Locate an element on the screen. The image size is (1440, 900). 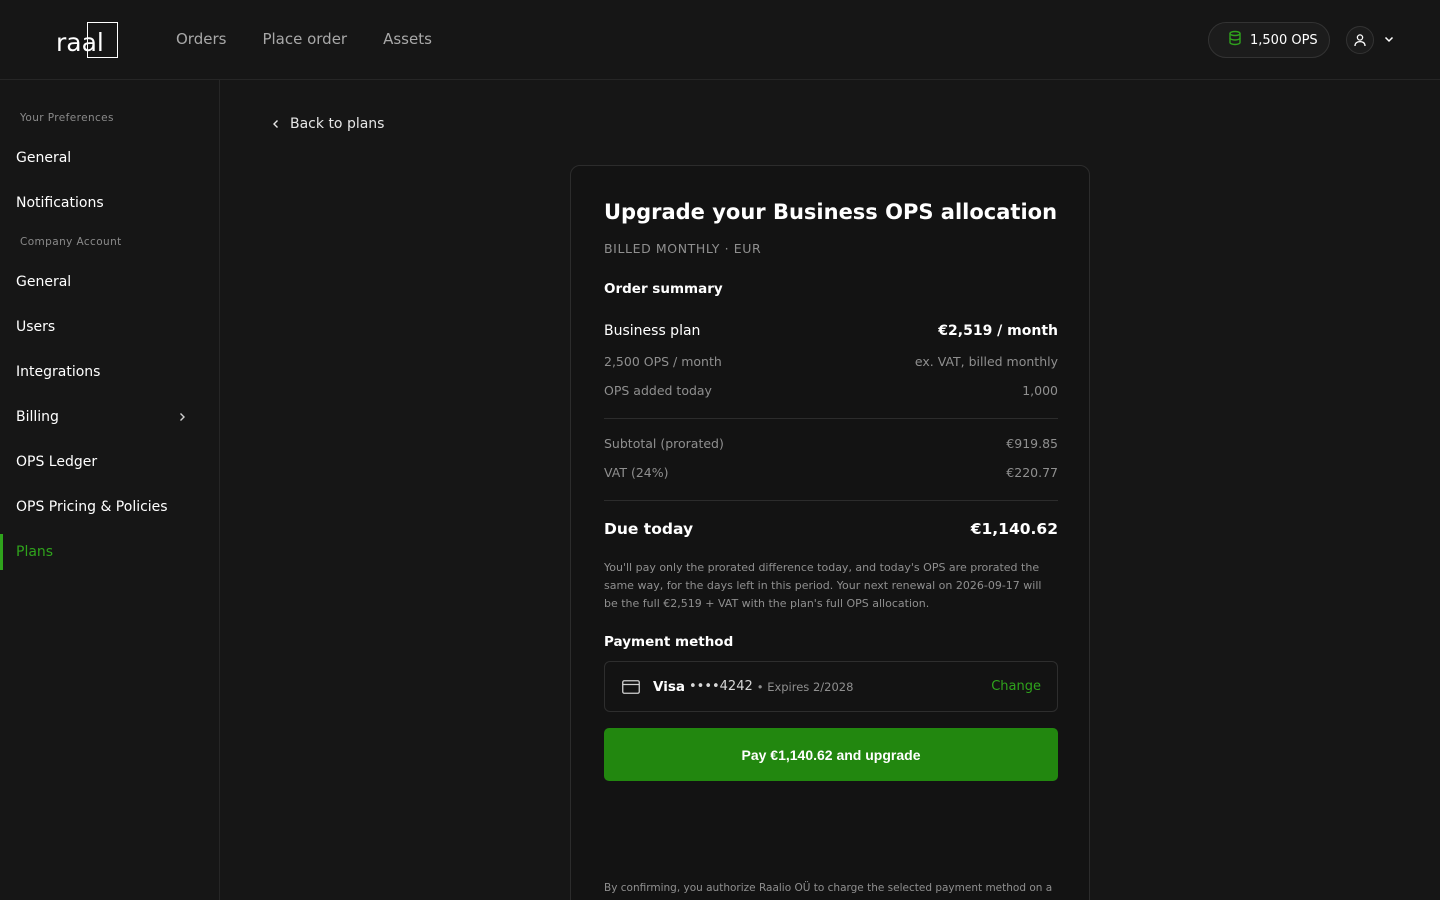
pay-and-upgrade-button: Pay €1,140.62 and upgrade is located at coordinates (831, 754).